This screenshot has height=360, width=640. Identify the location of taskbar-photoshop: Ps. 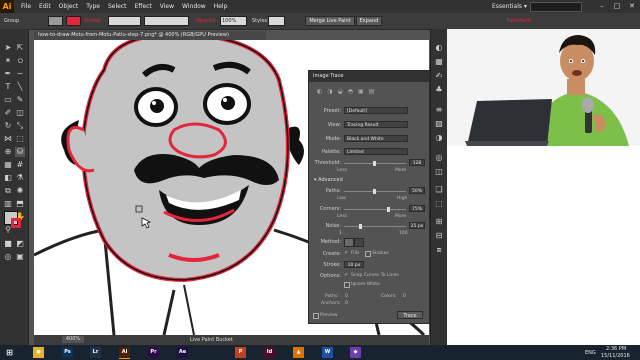
(67, 352).